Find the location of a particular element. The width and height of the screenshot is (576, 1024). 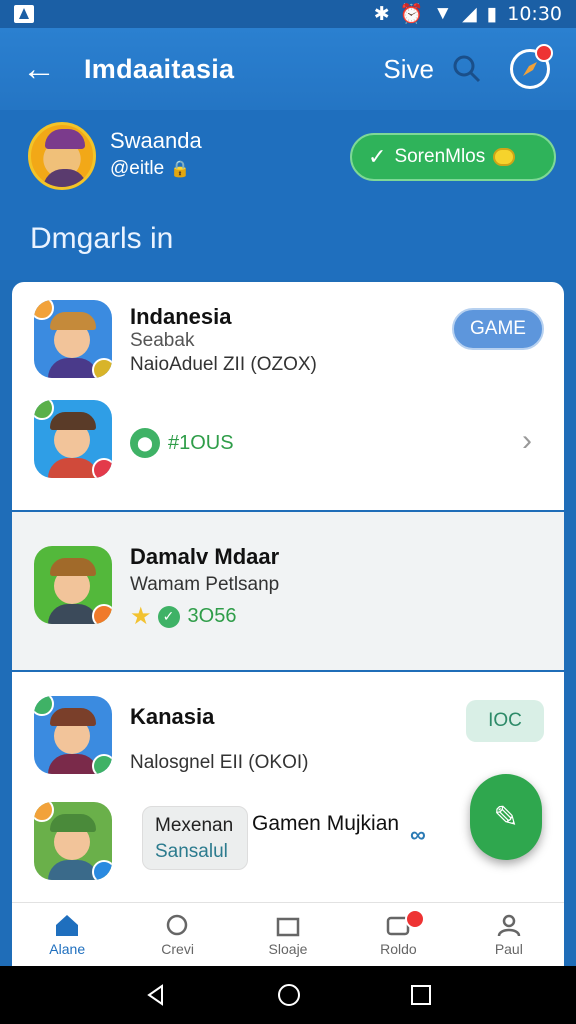

price-tag: ⬤ #1OUS is located at coordinates (182, 443).